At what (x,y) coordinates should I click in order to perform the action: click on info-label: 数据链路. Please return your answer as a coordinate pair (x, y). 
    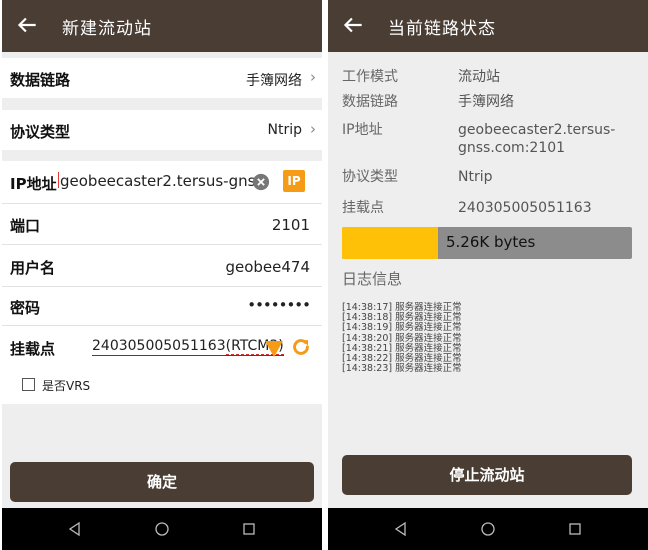
    Looking at the image, I should click on (370, 102).